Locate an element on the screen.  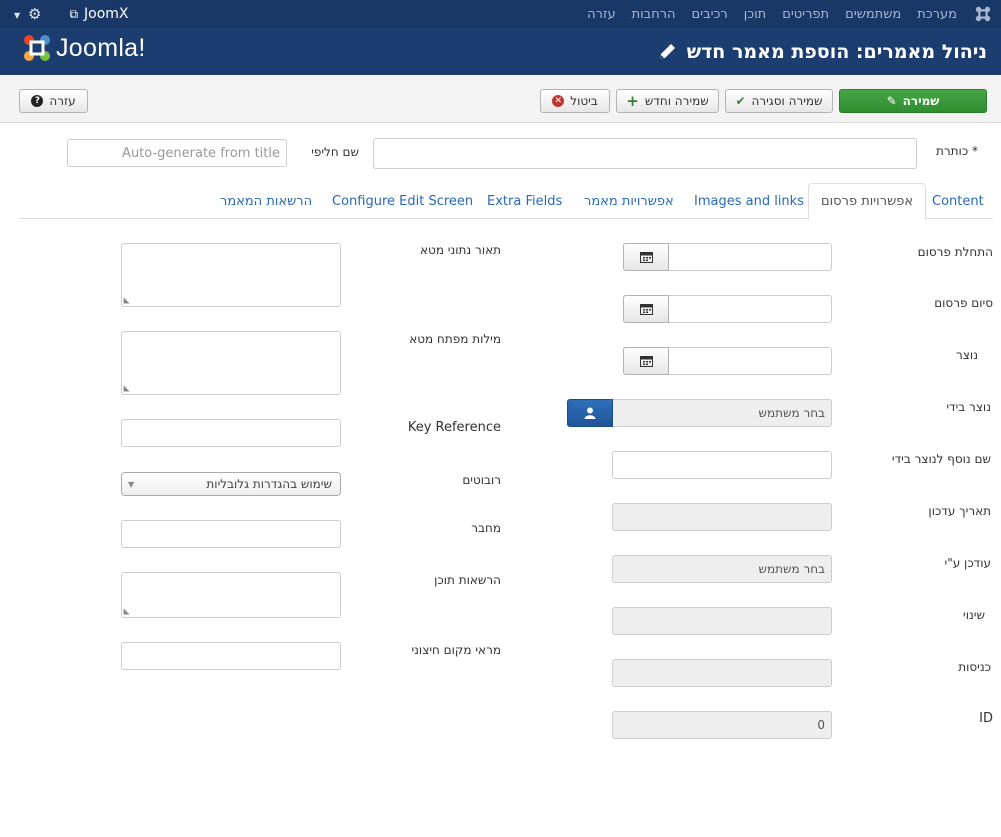
select-user-button is located at coordinates (590, 413).